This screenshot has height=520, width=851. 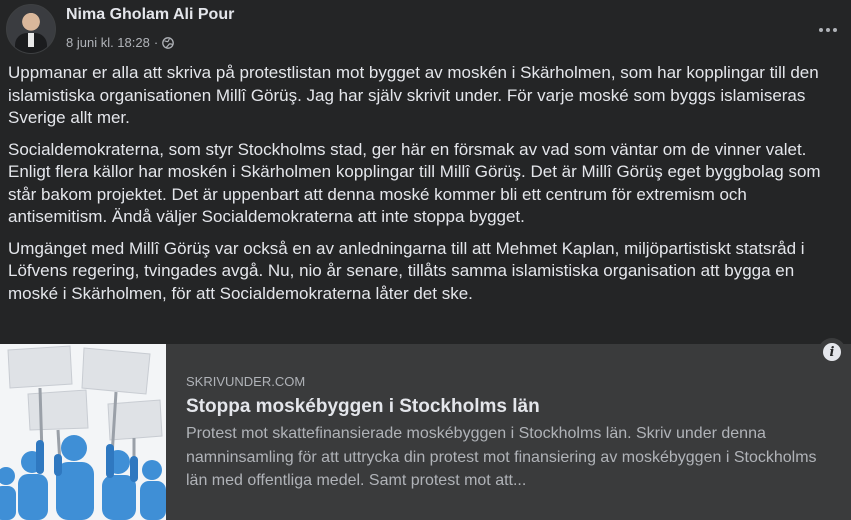 I want to click on more-horizontal-icon, so click(x=821, y=30).